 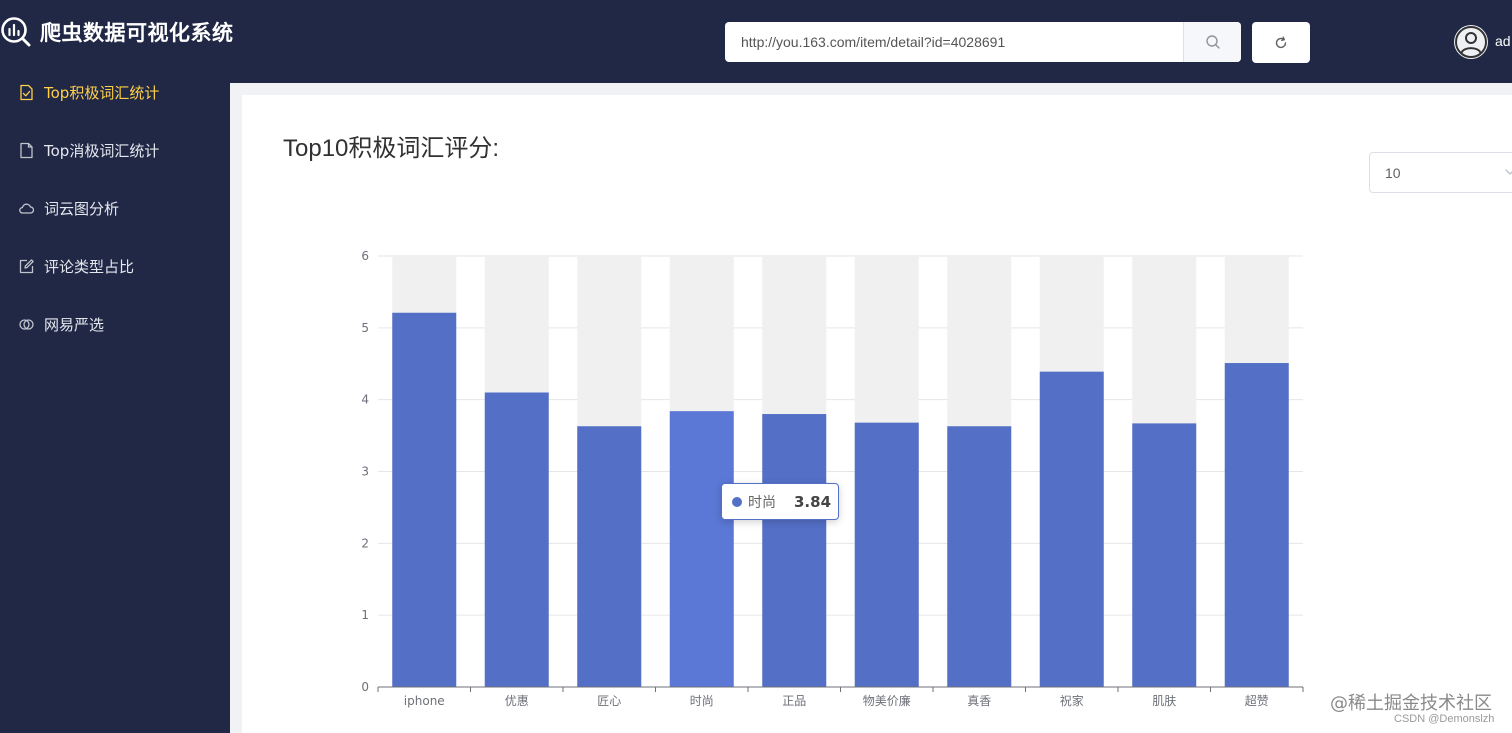 What do you see at coordinates (82, 208) in the screenshot?
I see `sidebar-item-label: 词云图分析` at bounding box center [82, 208].